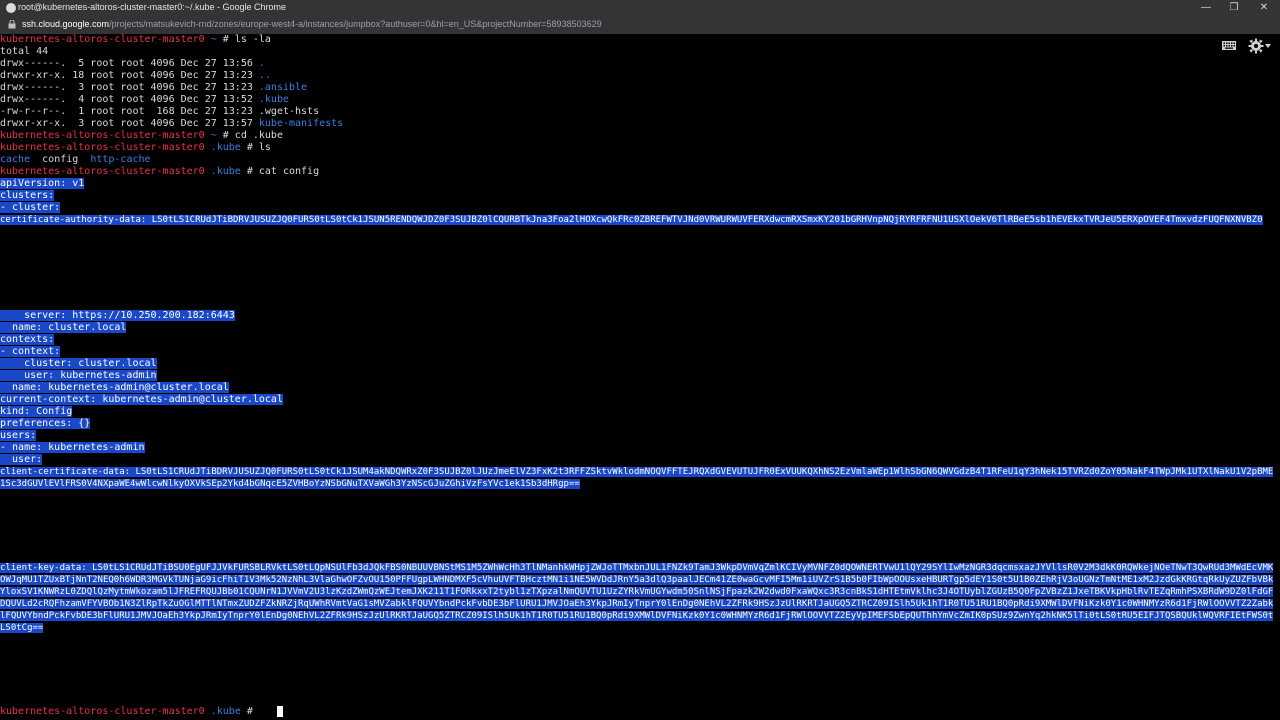 The image size is (1280, 720). What do you see at coordinates (36, 411) in the screenshot?
I see `config-line: kind: Config` at bounding box center [36, 411].